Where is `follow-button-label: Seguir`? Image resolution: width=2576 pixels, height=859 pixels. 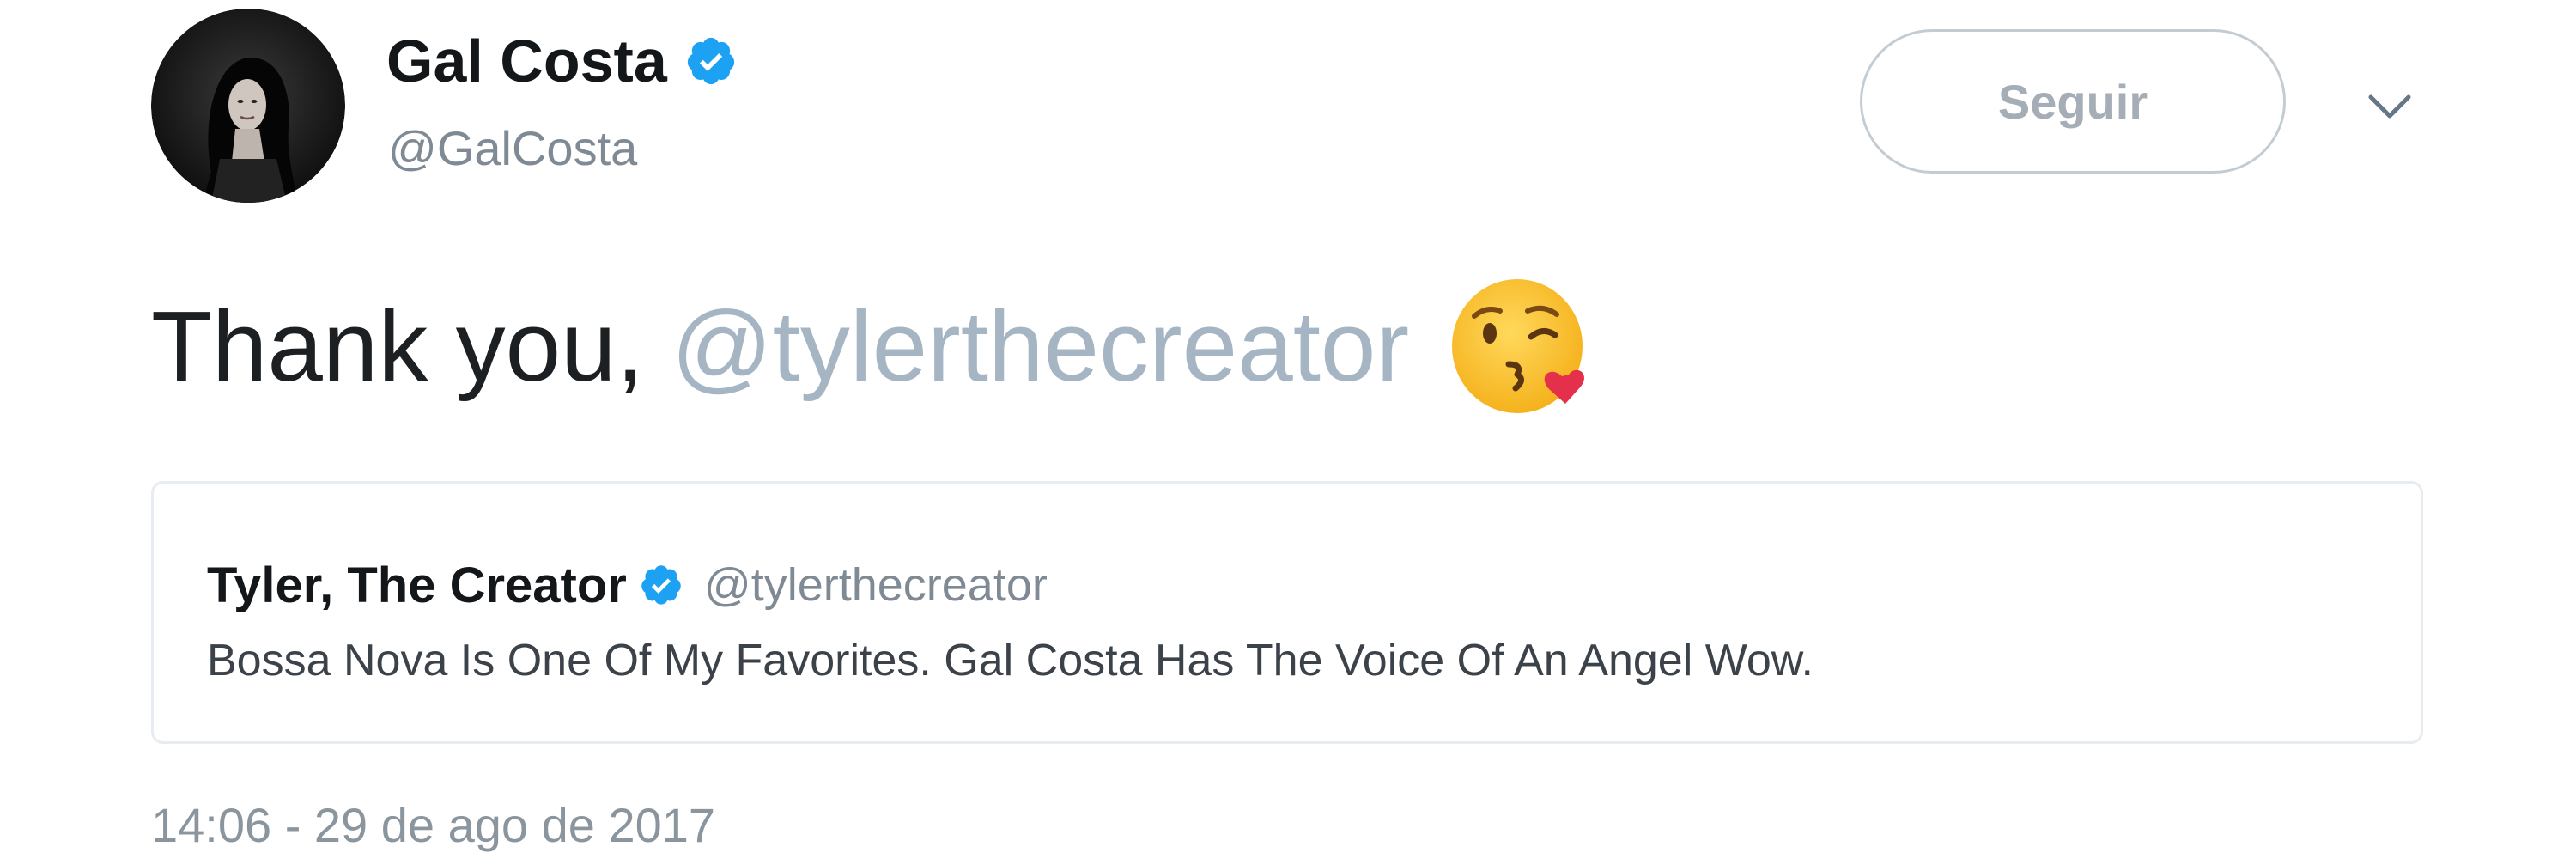 follow-button-label: Seguir is located at coordinates (2072, 101).